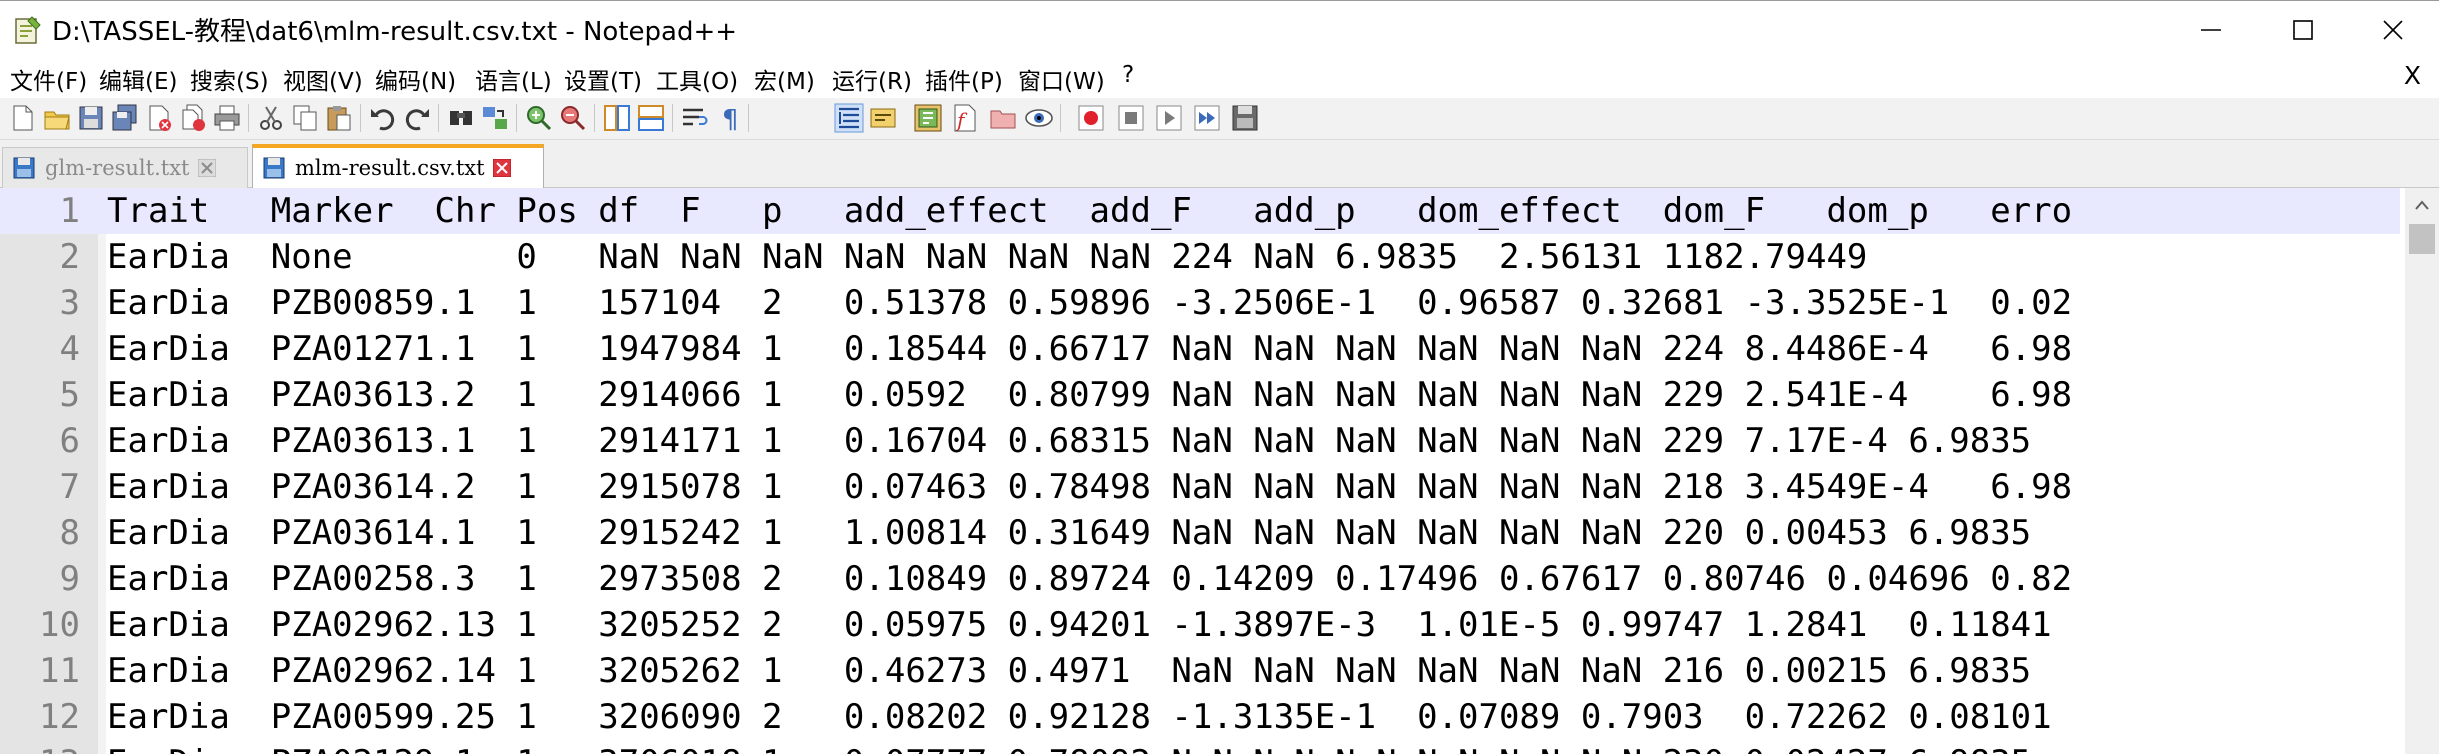  Describe the element at coordinates (383, 118) in the screenshot. I see `undo-icon` at that location.